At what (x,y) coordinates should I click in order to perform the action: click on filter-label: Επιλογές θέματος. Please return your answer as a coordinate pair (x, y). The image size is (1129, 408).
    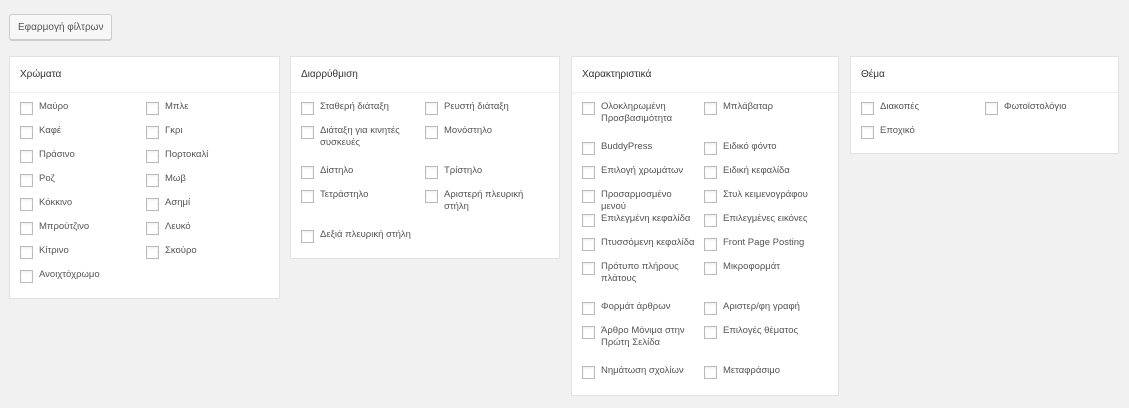
    Looking at the image, I should click on (761, 330).